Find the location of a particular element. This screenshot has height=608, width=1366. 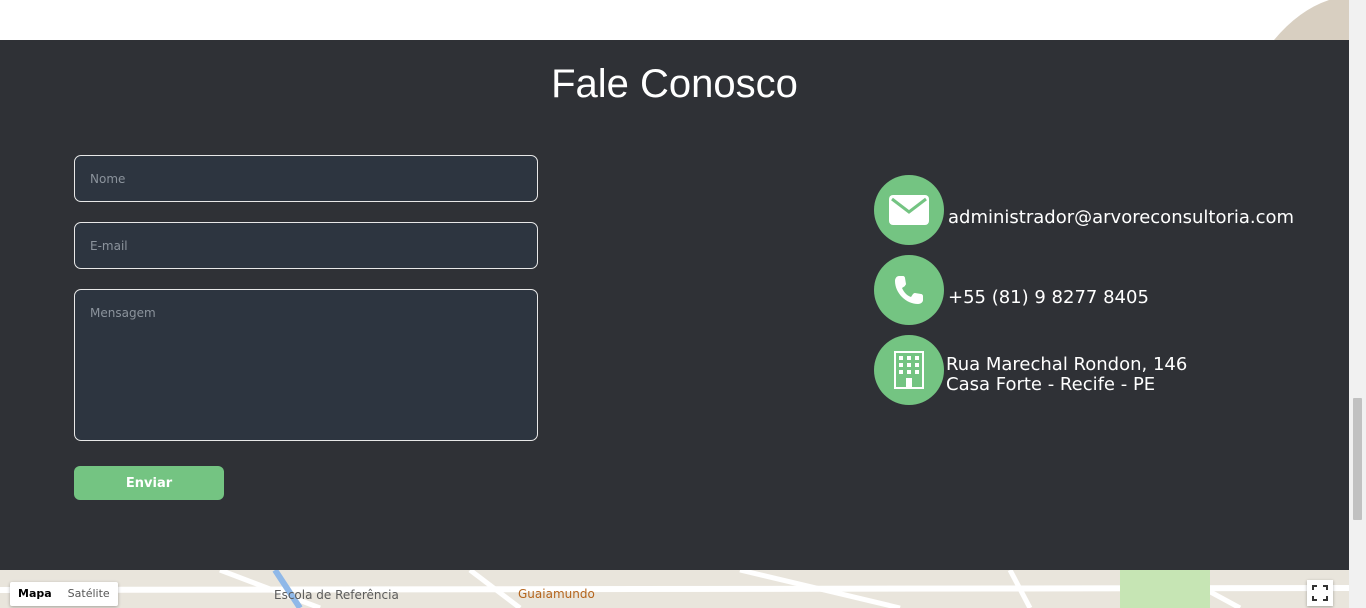

address-badge is located at coordinates (909, 370).